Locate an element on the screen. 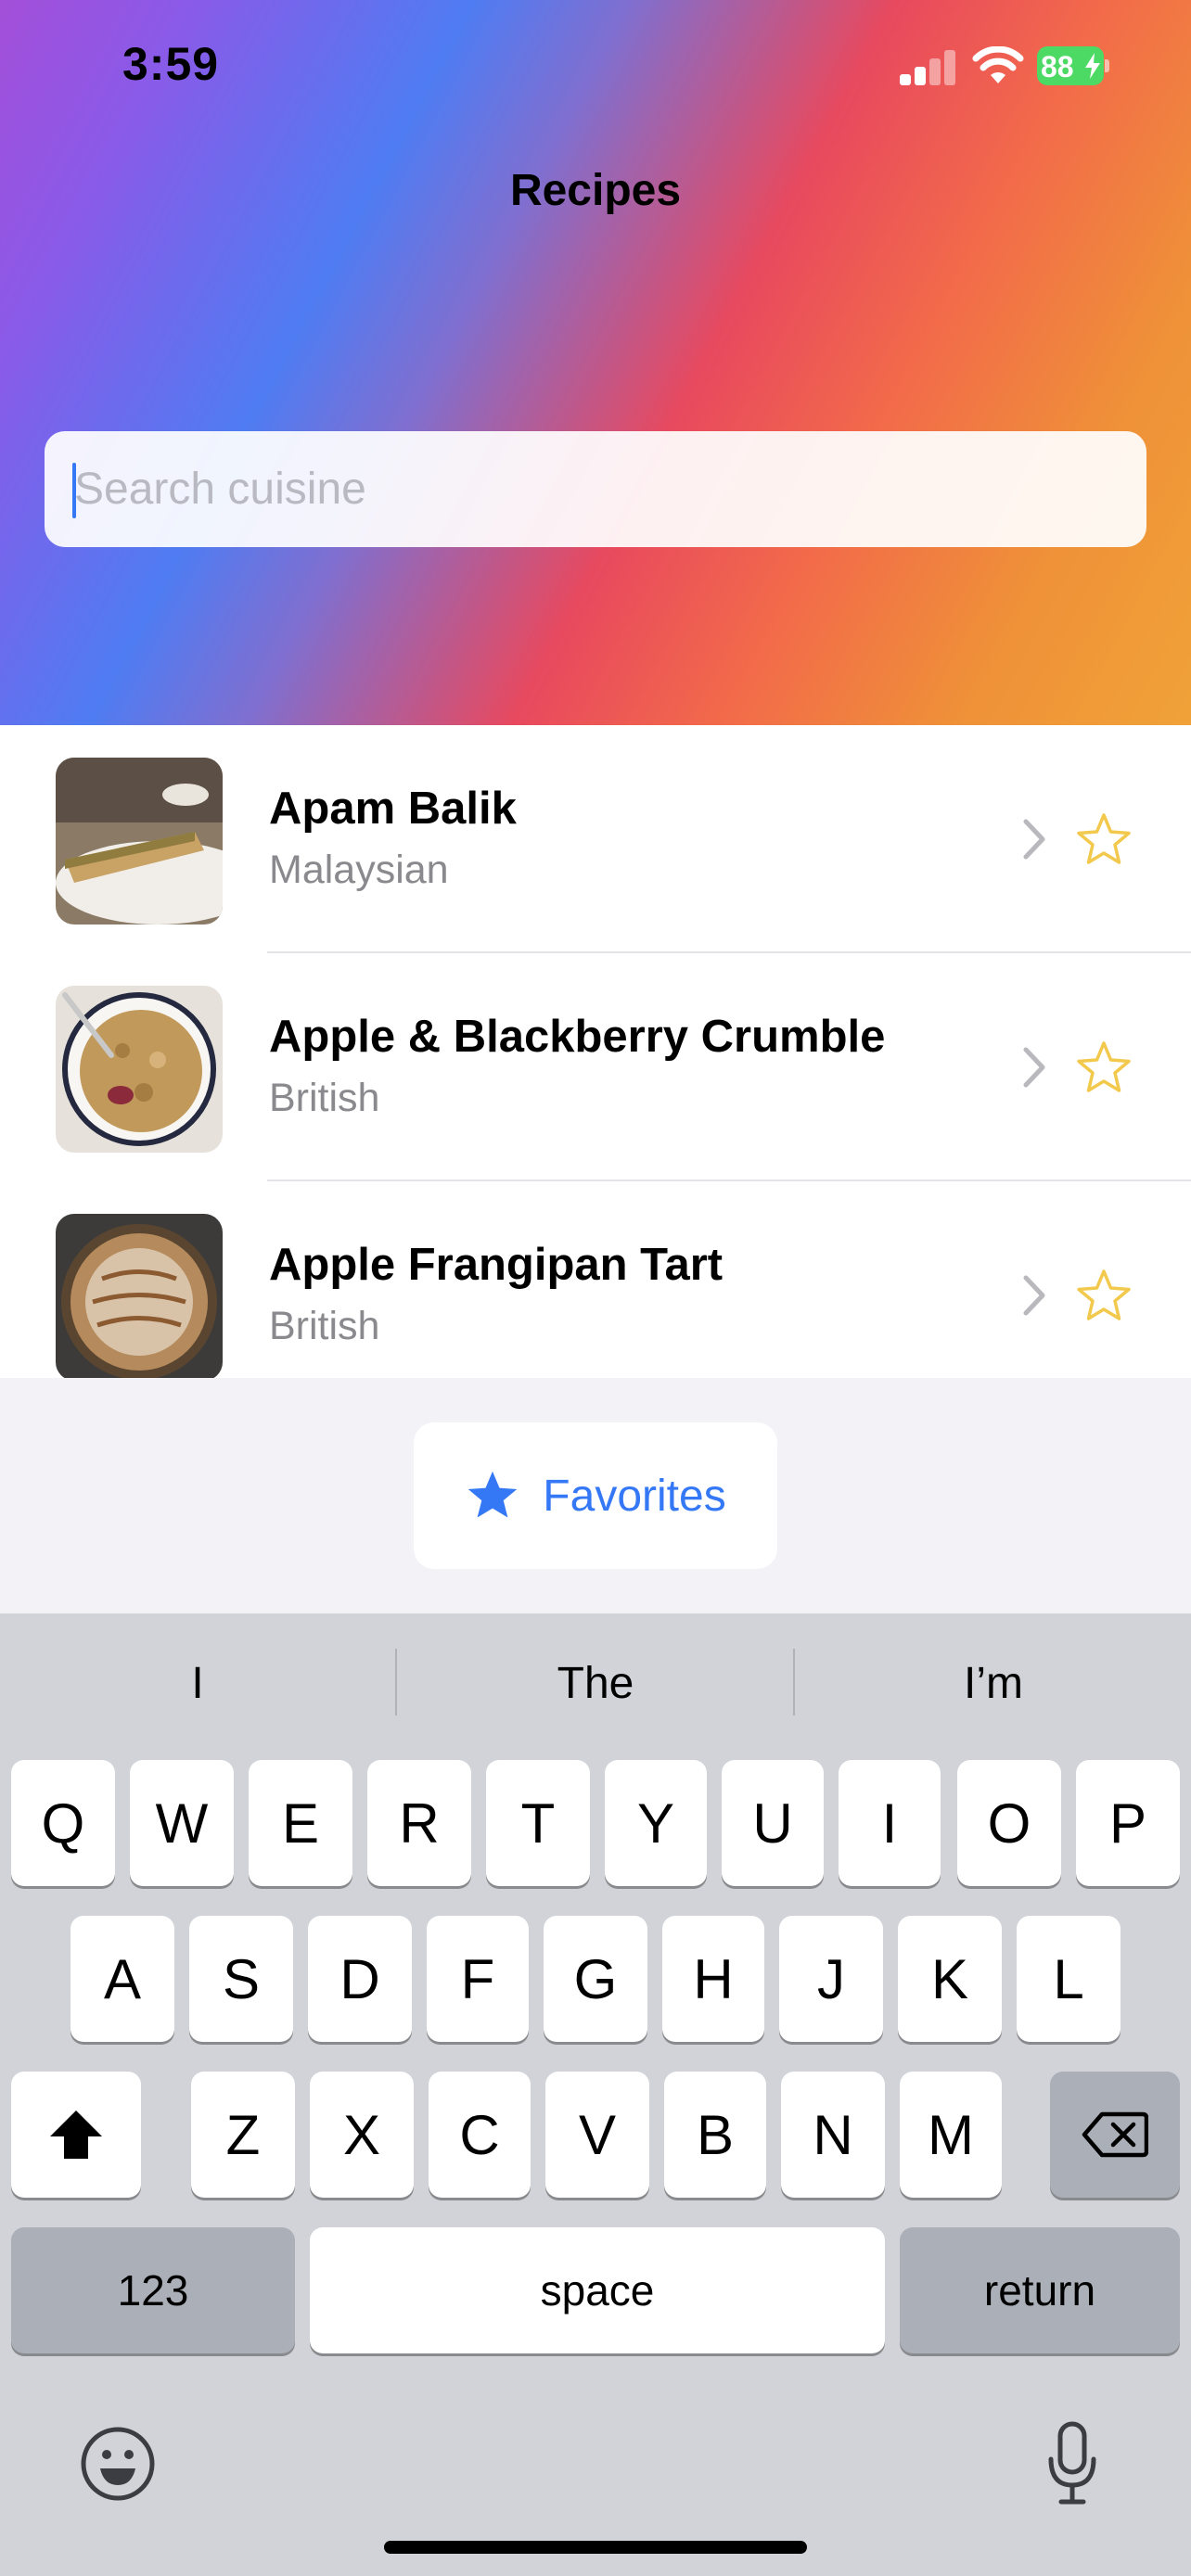 Image resolution: width=1191 pixels, height=2576 pixels. key-g: G is located at coordinates (595, 1979).